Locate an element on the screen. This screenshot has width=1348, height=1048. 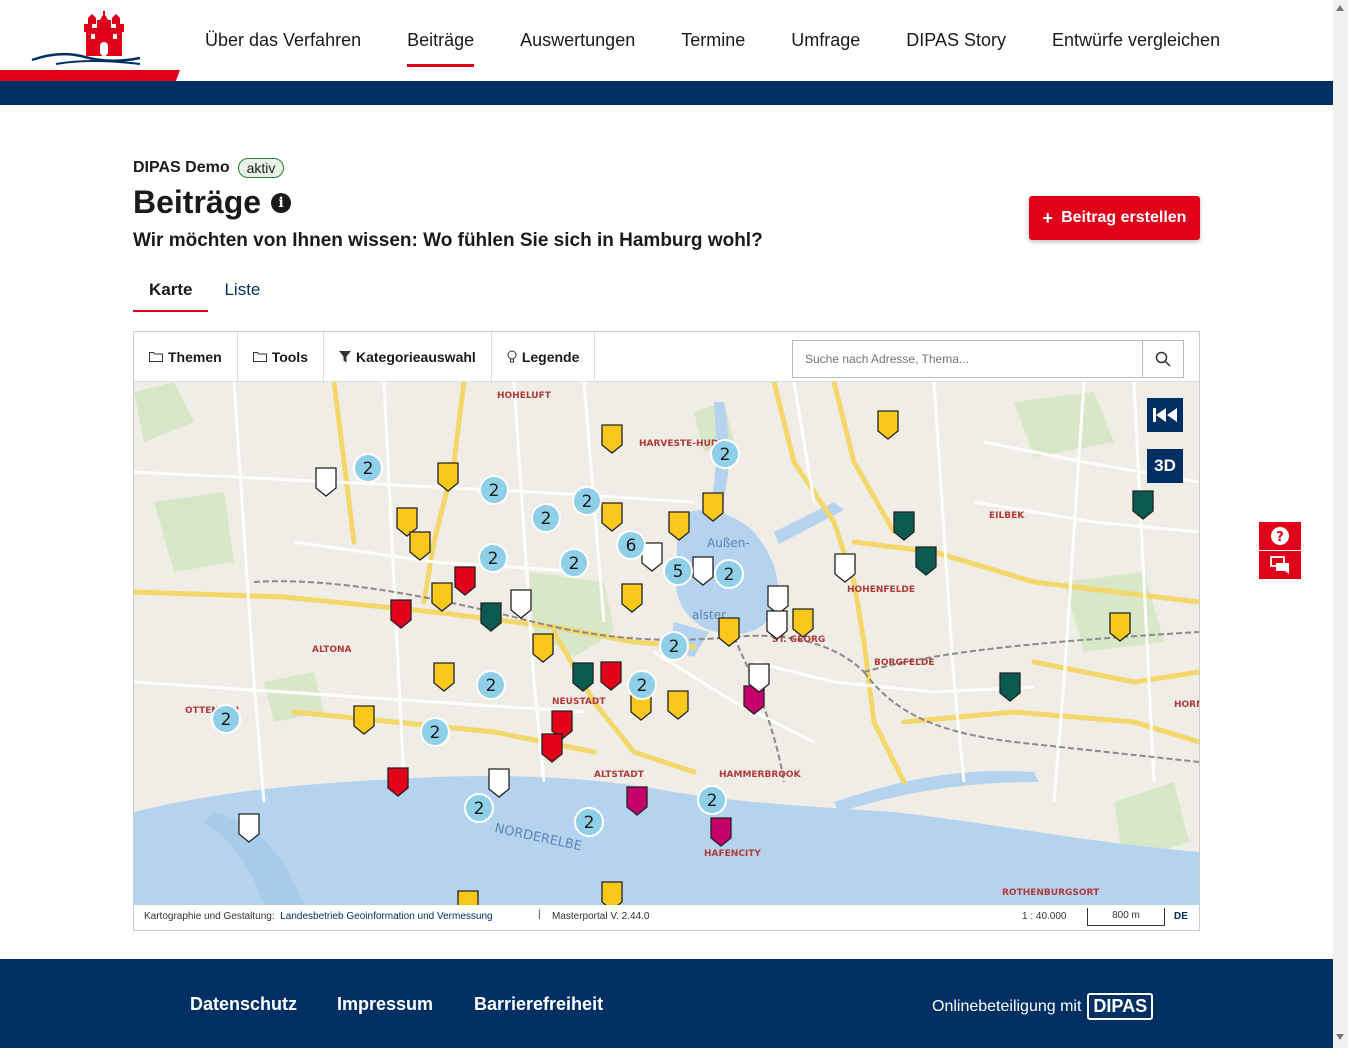
nav-item-verfahren: Über das Verfahren is located at coordinates (283, 40).